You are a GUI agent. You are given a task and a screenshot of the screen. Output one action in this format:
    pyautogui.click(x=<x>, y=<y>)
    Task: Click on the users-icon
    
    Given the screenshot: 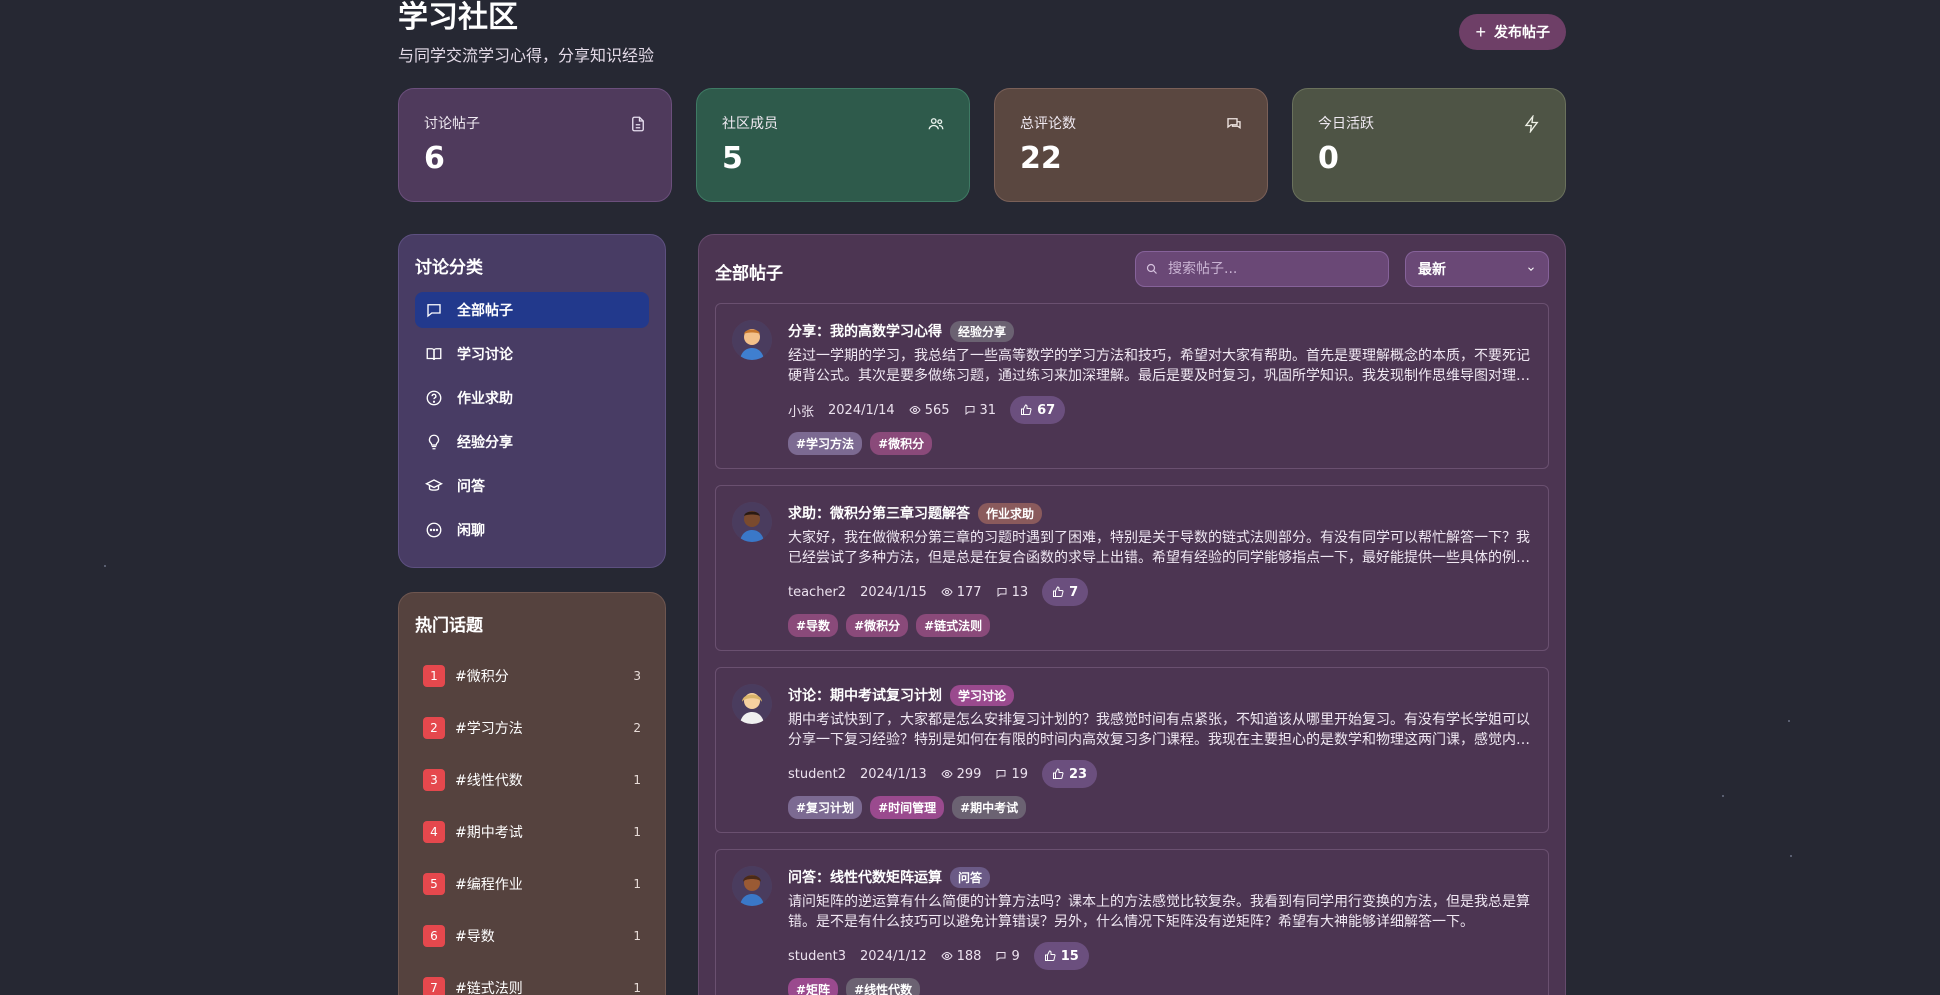 What is the action you would take?
    pyautogui.click(x=936, y=124)
    